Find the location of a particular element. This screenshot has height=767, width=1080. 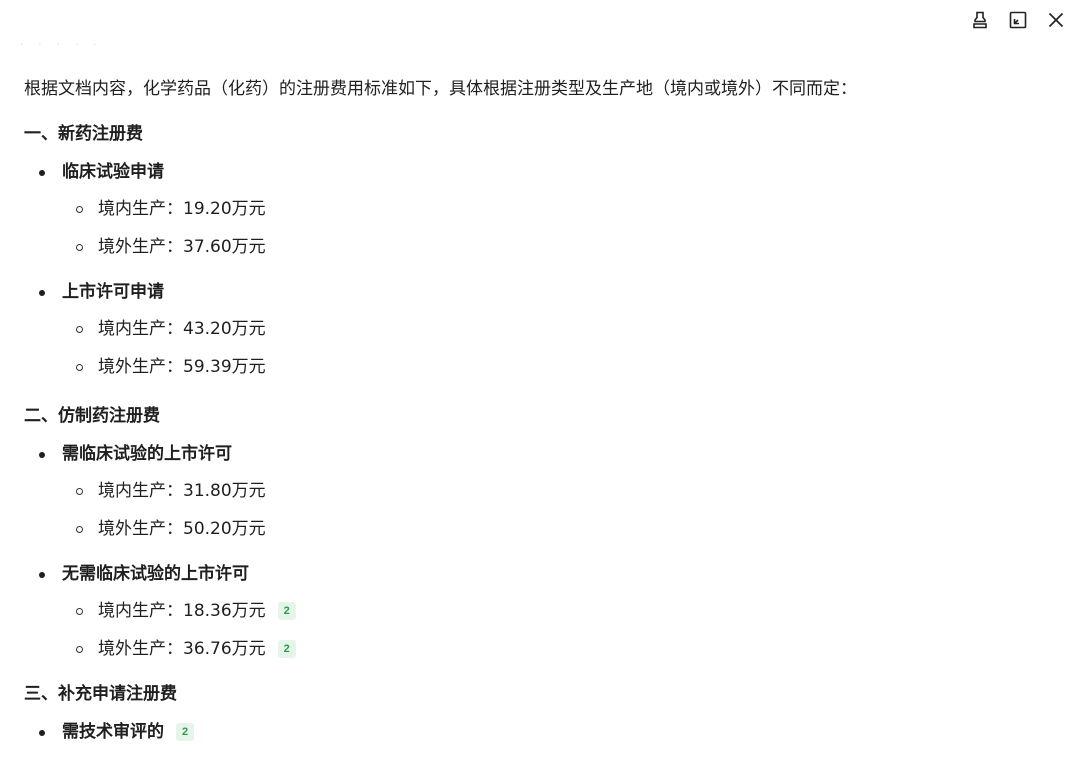

sub-list-item-text: 境内生产：19.20万元 is located at coordinates (182, 209).